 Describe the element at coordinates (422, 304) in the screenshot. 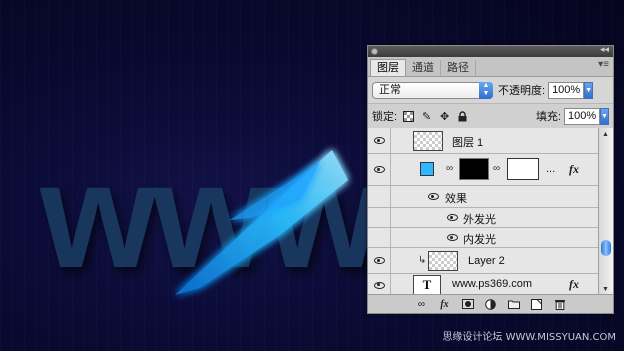

I see `link-icon: ∞` at that location.